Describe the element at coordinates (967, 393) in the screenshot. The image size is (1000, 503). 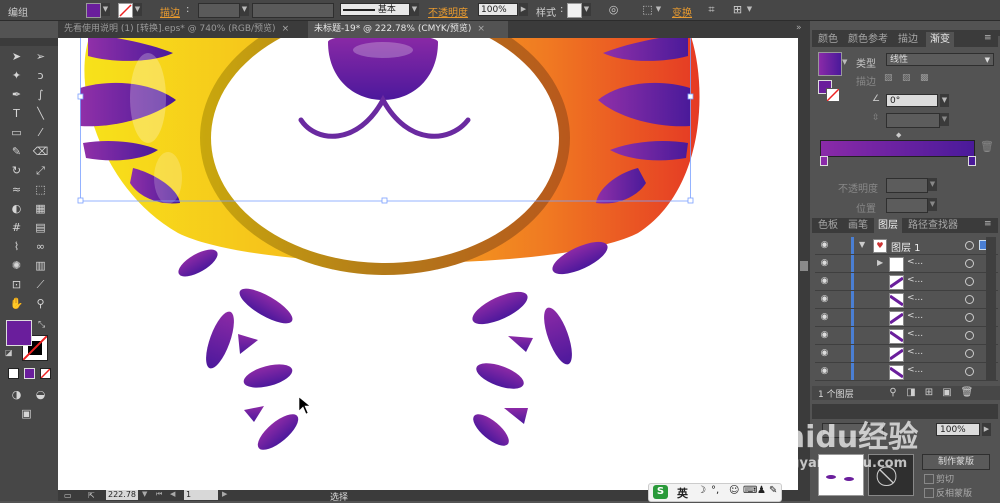
I see `delete-layer-icon: 🗑` at that location.